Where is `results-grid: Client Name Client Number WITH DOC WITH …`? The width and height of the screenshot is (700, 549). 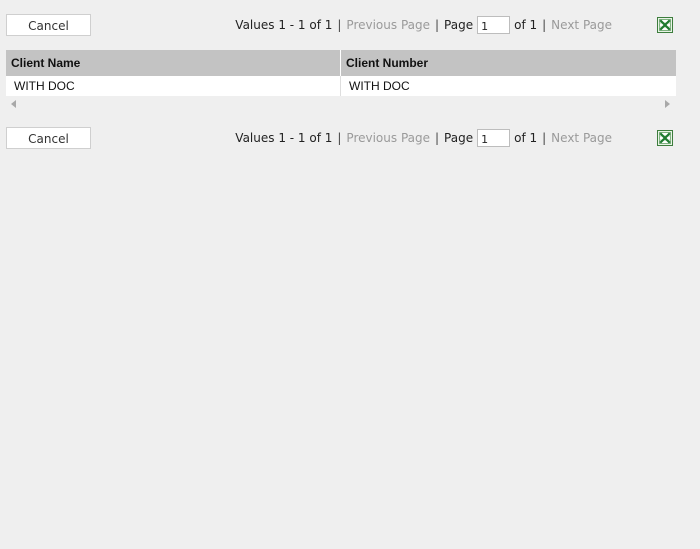 results-grid: Client Name Client Number WITH DOC WITH … is located at coordinates (341, 81).